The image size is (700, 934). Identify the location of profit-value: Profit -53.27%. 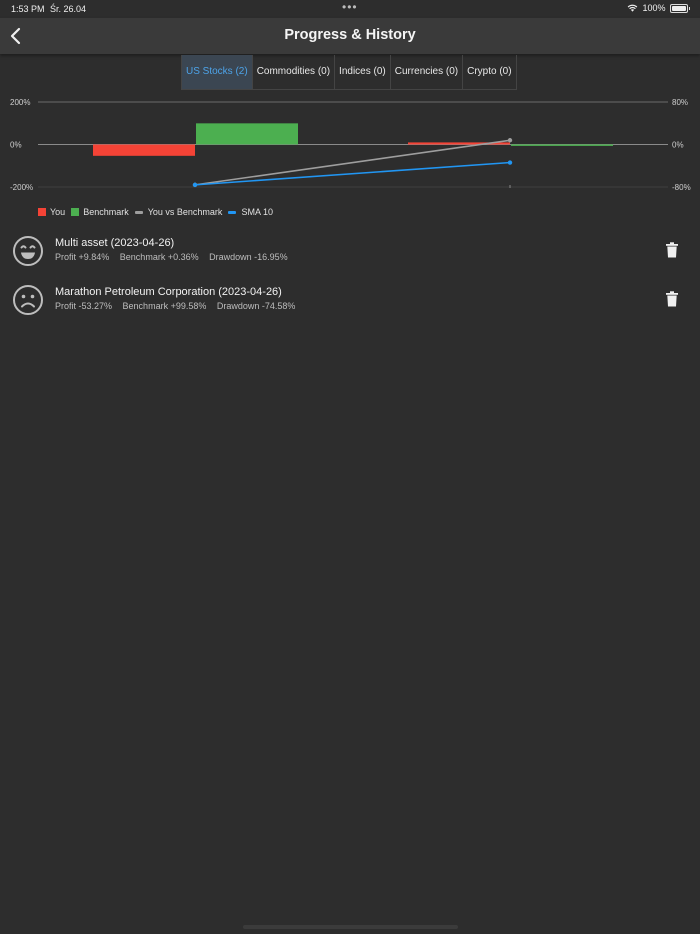
(84, 306).